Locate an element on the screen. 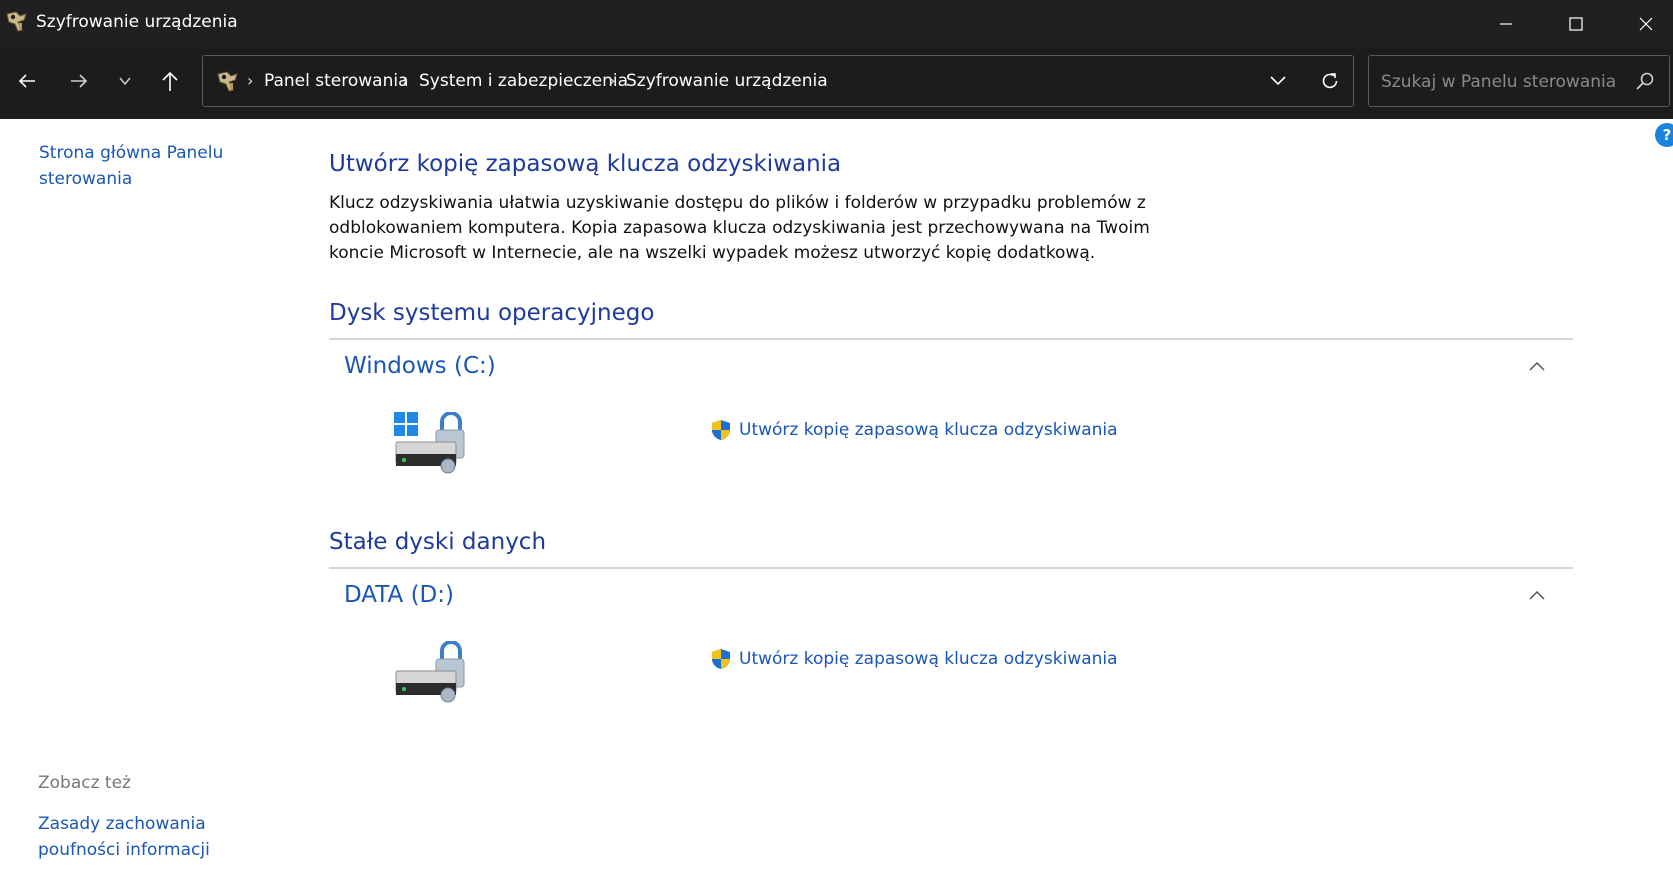 This screenshot has height=889, width=1673. data-drive-unlocked-icon is located at coordinates (430, 672).